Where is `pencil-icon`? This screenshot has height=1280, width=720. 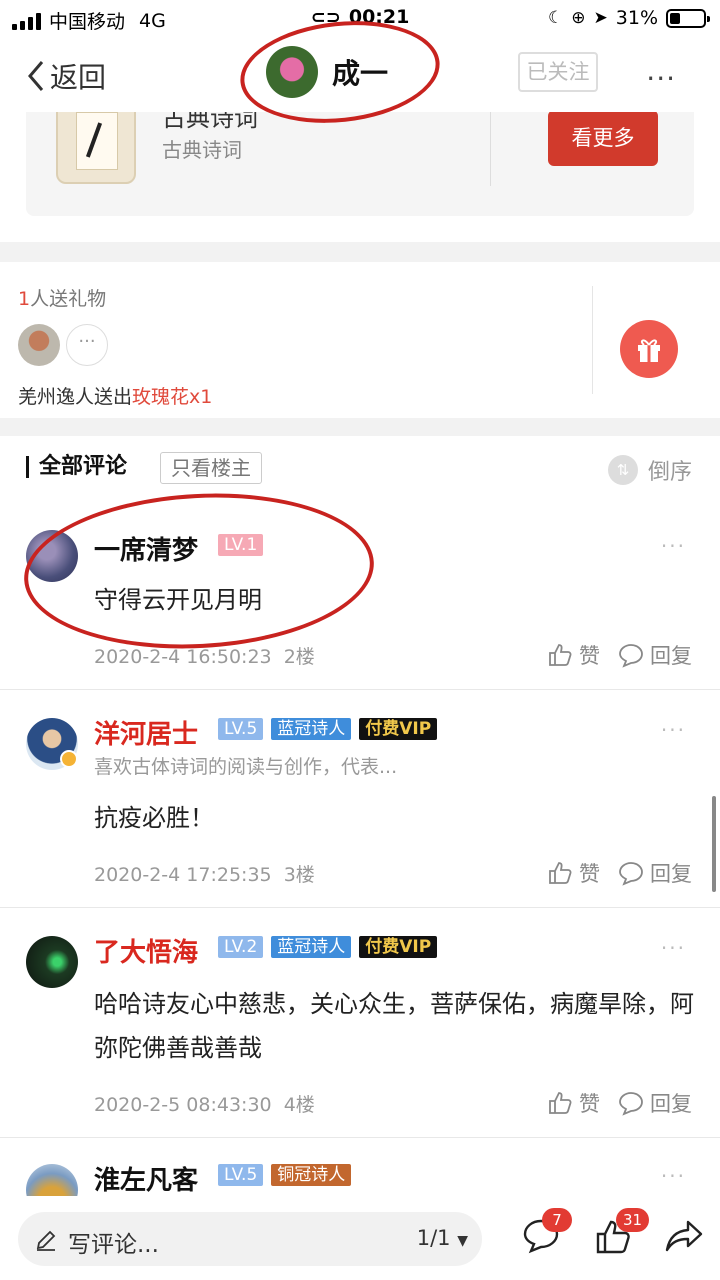 pencil-icon is located at coordinates (46, 1240).